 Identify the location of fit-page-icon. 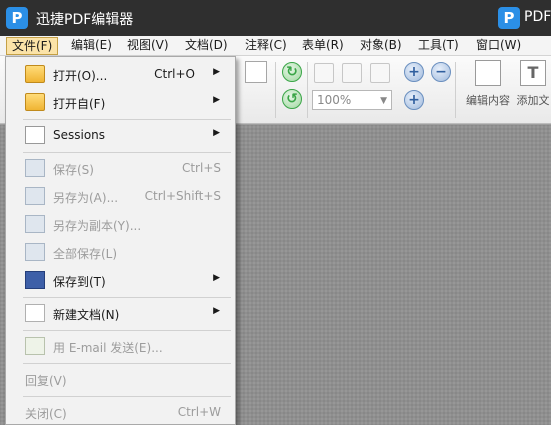
(352, 73).